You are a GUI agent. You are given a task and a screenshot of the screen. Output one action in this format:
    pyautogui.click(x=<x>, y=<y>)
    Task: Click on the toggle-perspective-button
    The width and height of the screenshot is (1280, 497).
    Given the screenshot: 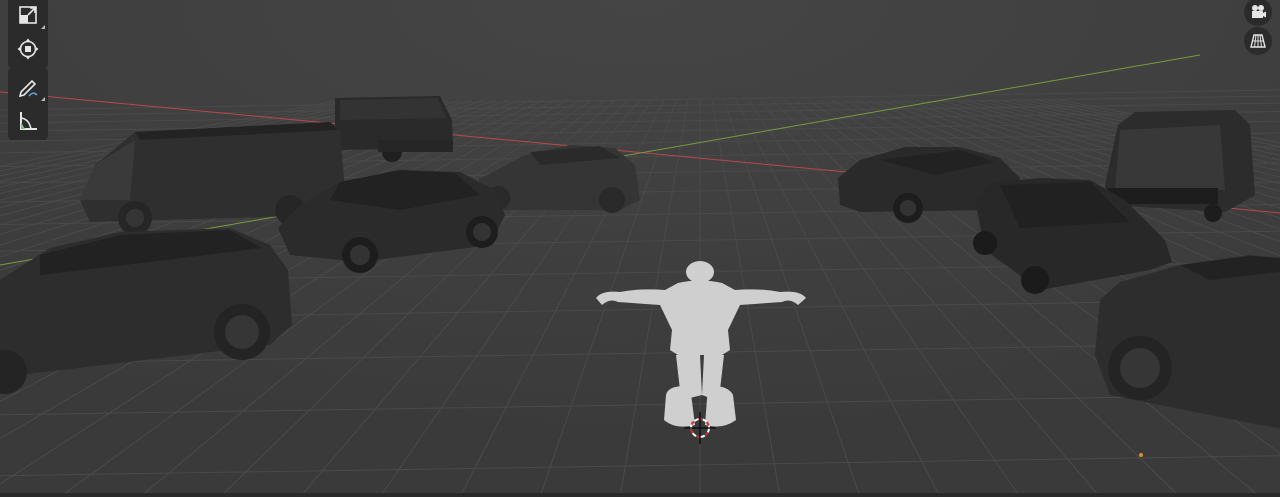 What is the action you would take?
    pyautogui.click(x=1258, y=41)
    